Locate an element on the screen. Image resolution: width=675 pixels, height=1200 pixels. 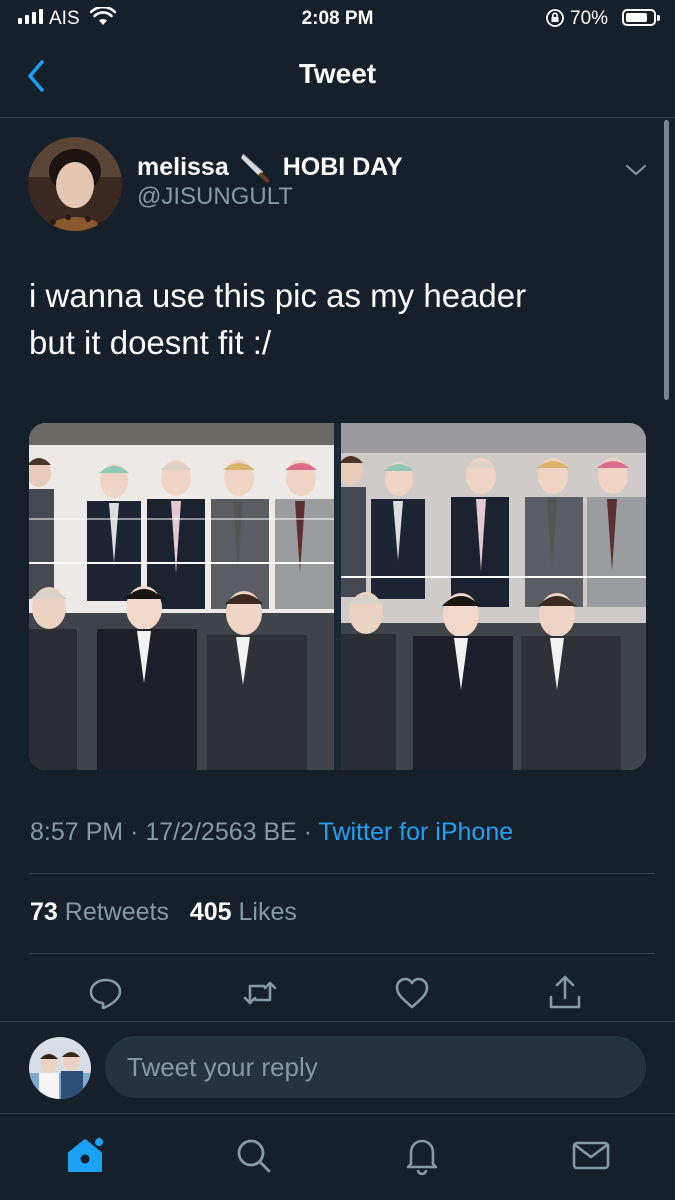
tweet-text-line: but it doesnt fit :/ is located at coordinates (150, 342).